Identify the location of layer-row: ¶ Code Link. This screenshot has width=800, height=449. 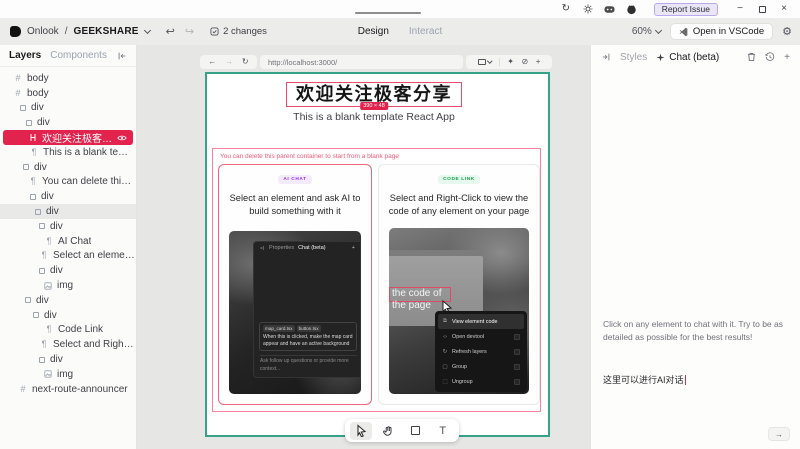
(68, 330).